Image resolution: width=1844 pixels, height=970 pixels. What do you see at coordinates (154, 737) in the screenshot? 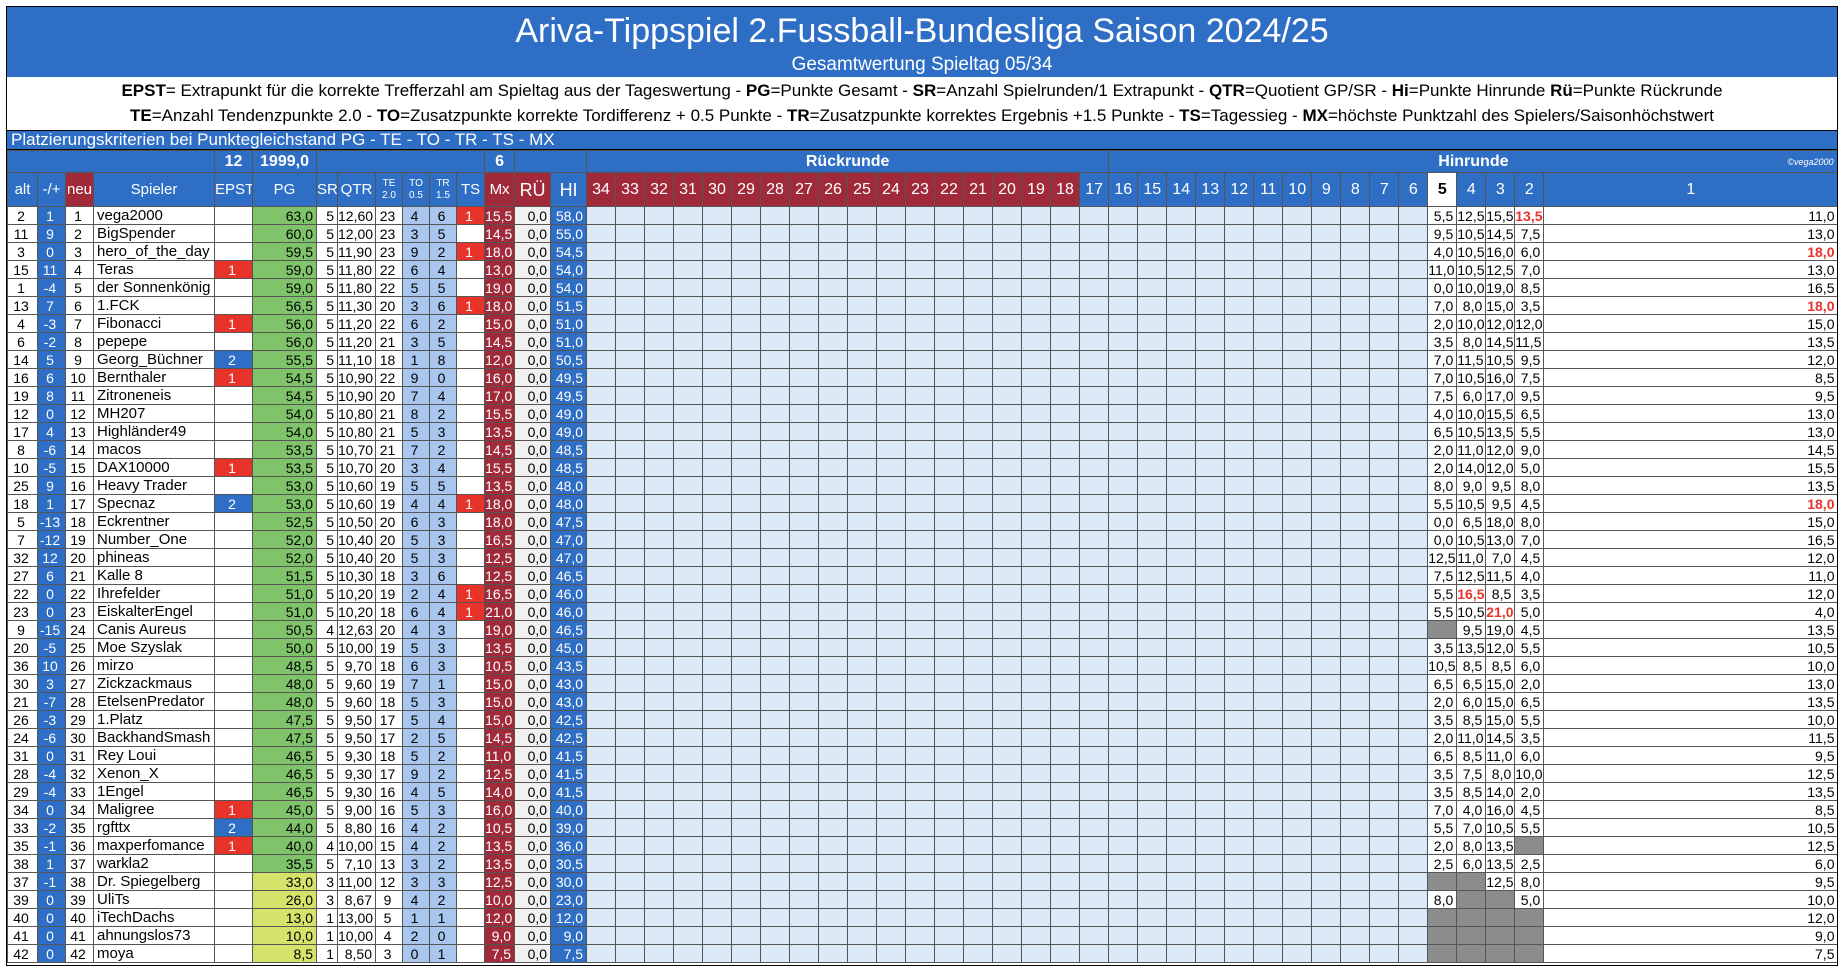
I see `cell-player: BackhandSmash` at bounding box center [154, 737].